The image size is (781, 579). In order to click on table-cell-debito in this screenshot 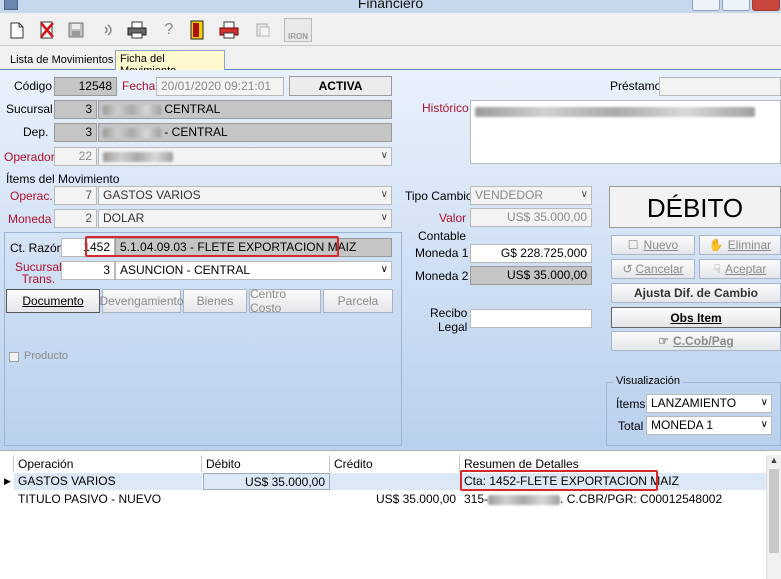, I will do `click(266, 499)`.